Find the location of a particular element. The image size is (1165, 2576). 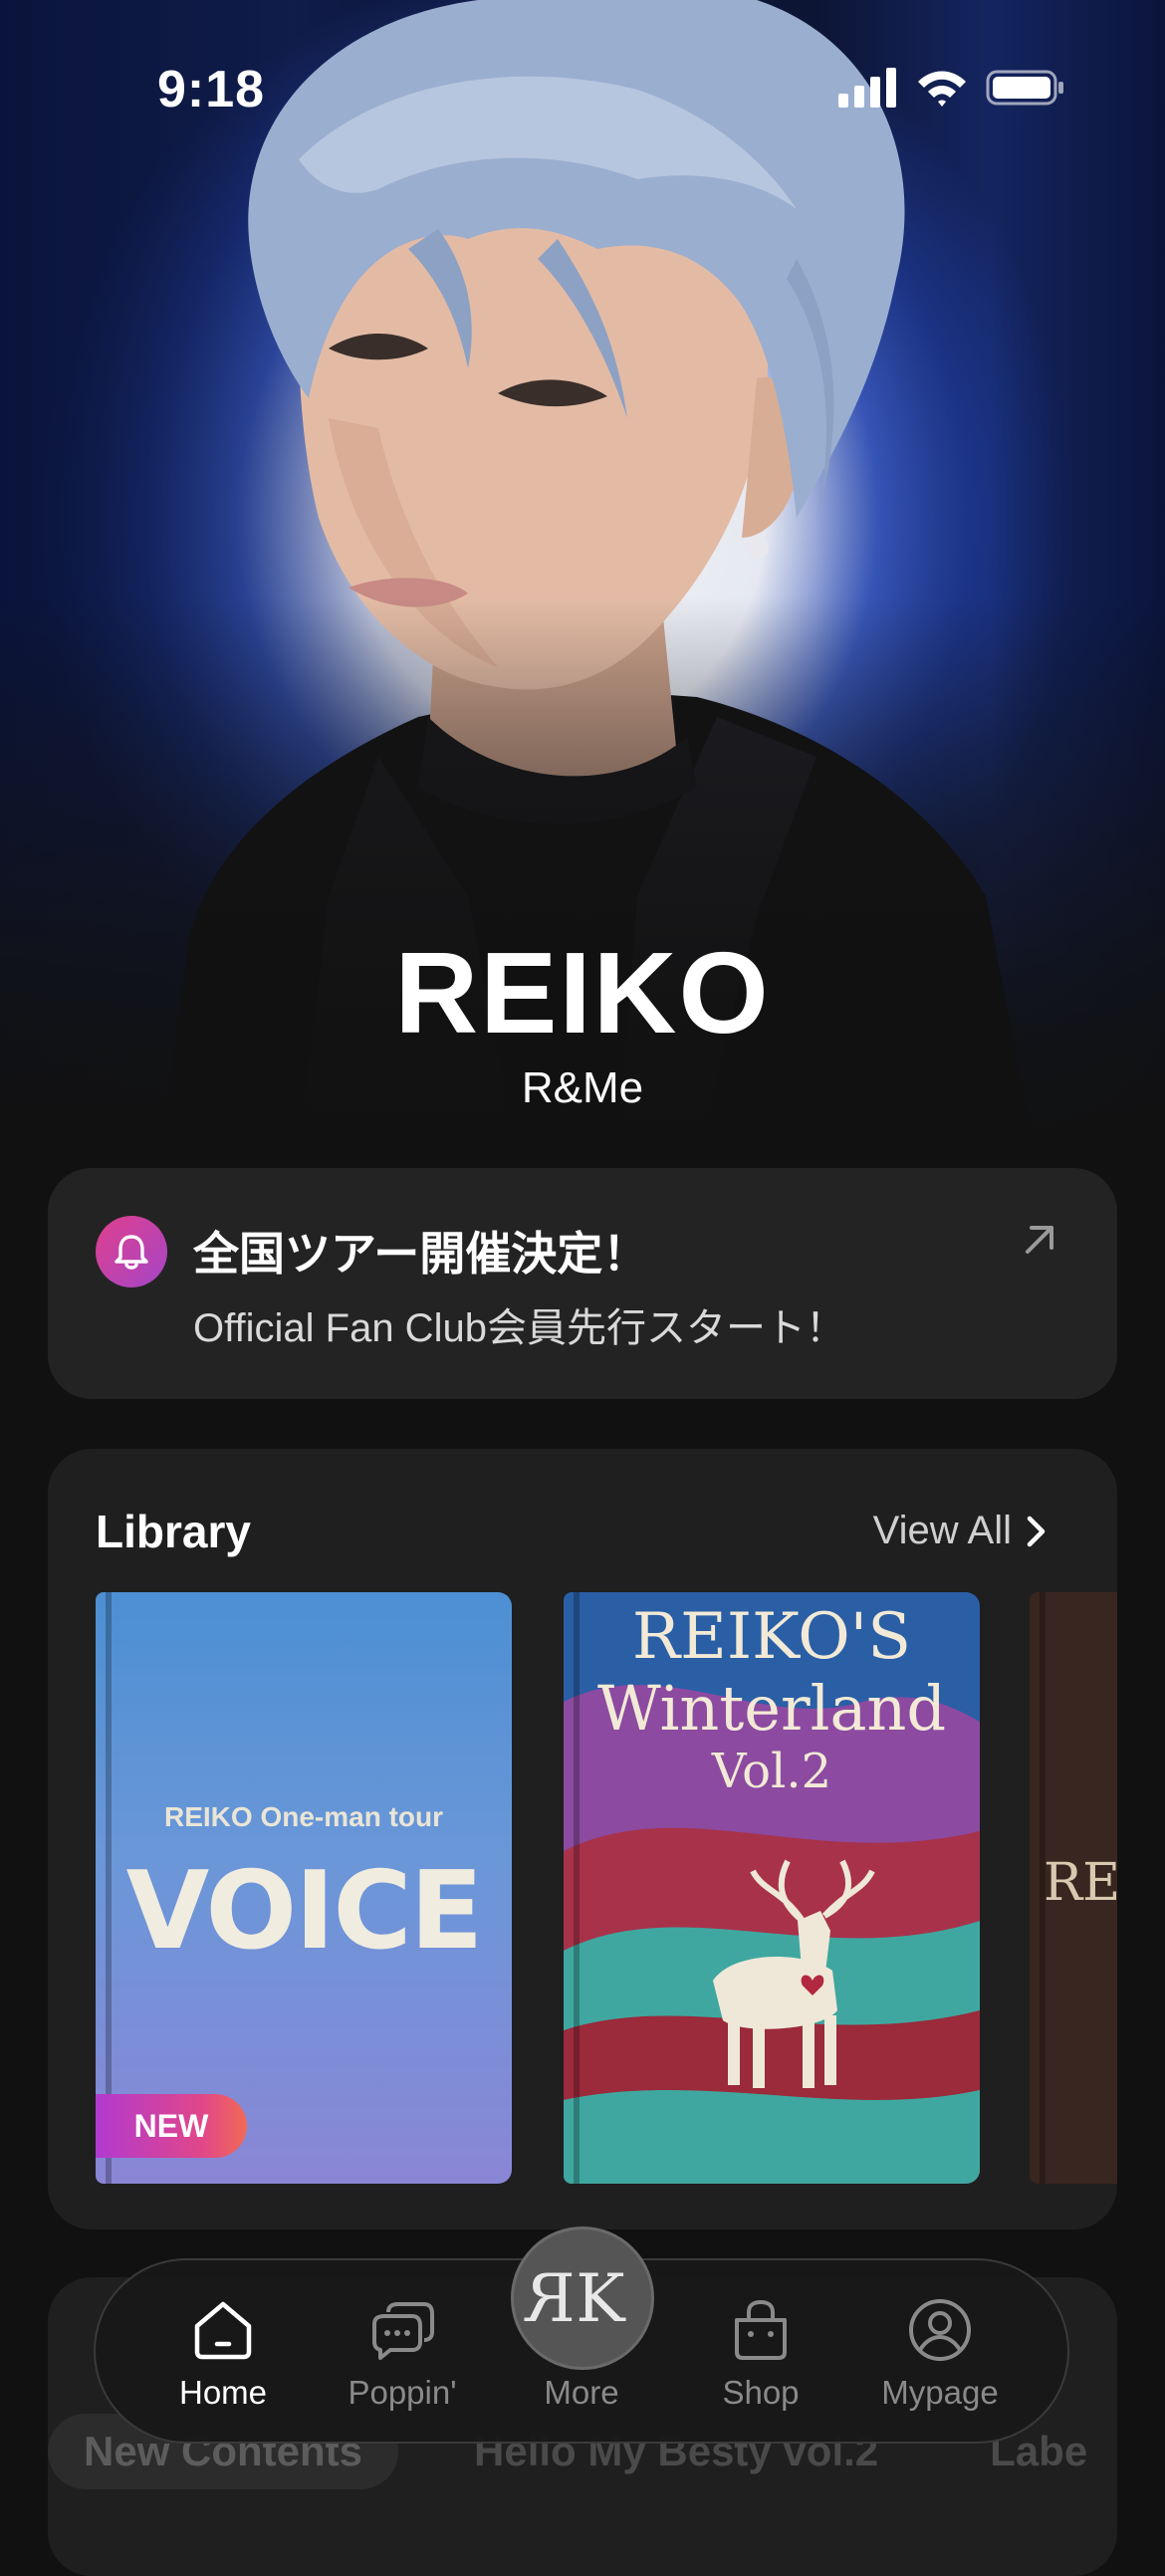

book-subtitle: REIKO One-man tour is located at coordinates (303, 1816).